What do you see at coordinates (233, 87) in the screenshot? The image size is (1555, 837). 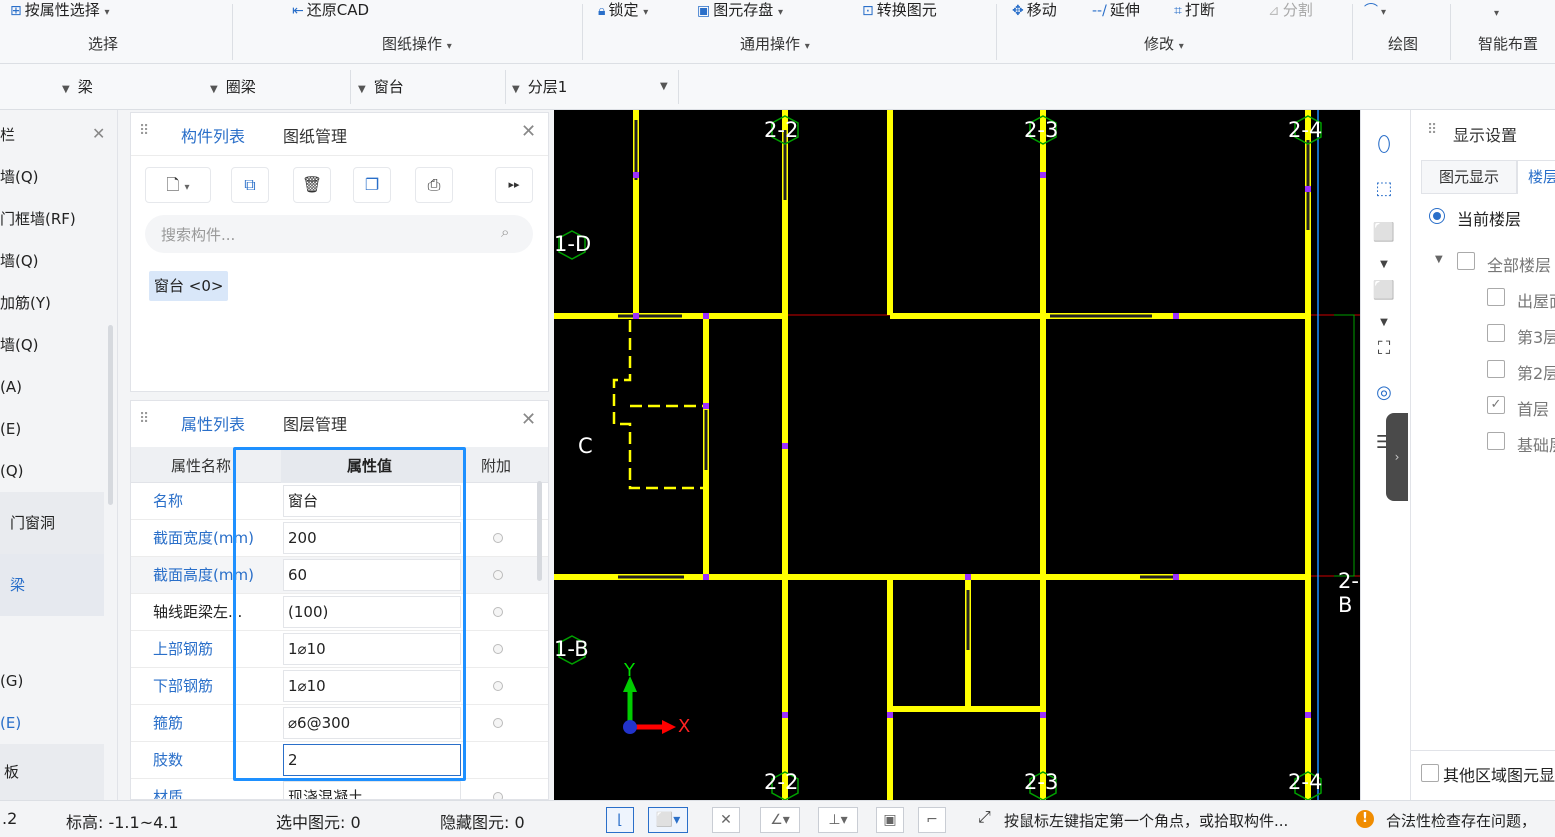 I see `component-subtype-combo: ▼ 圈梁` at bounding box center [233, 87].